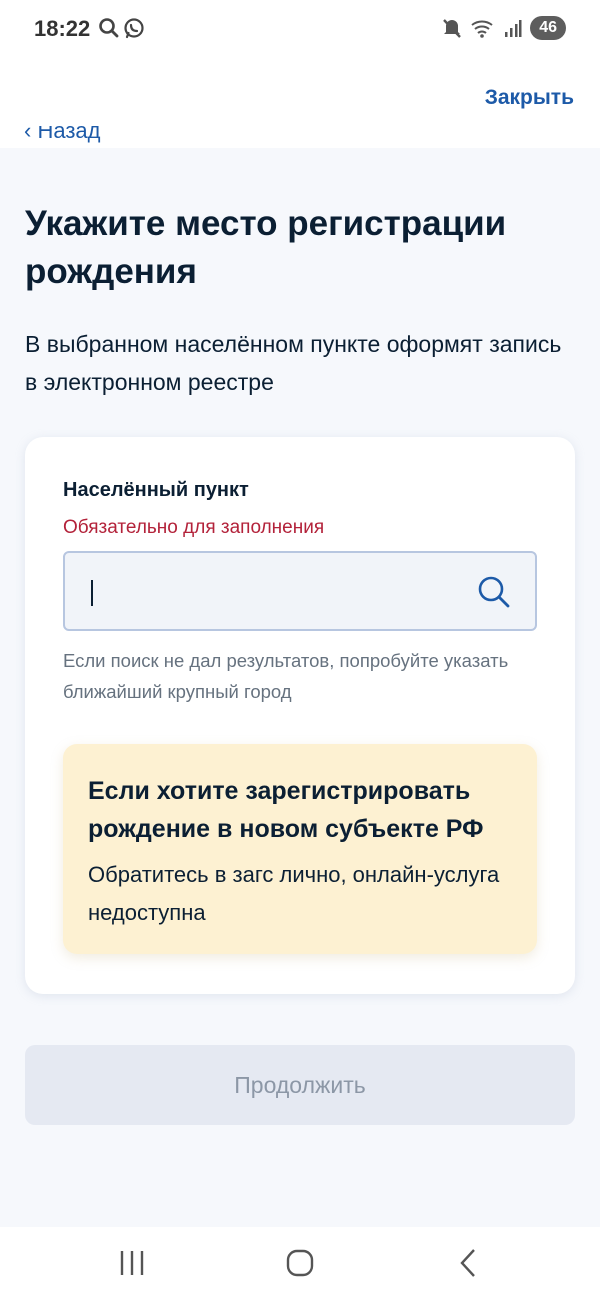  What do you see at coordinates (124, 137) in the screenshot?
I see `back-link: ‹ Назад` at bounding box center [124, 137].